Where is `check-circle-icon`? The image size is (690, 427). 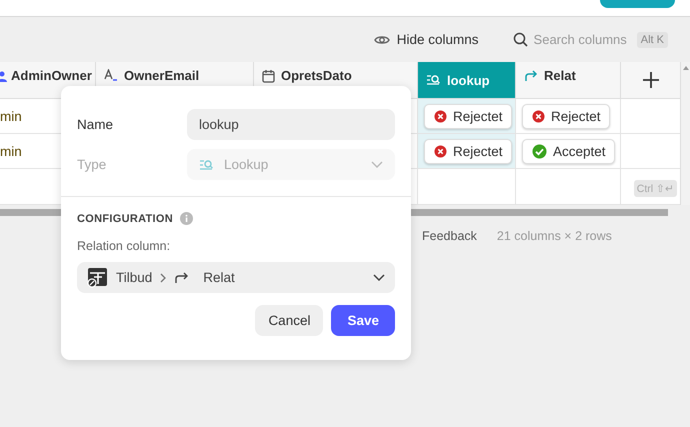
check-circle-icon is located at coordinates (539, 151).